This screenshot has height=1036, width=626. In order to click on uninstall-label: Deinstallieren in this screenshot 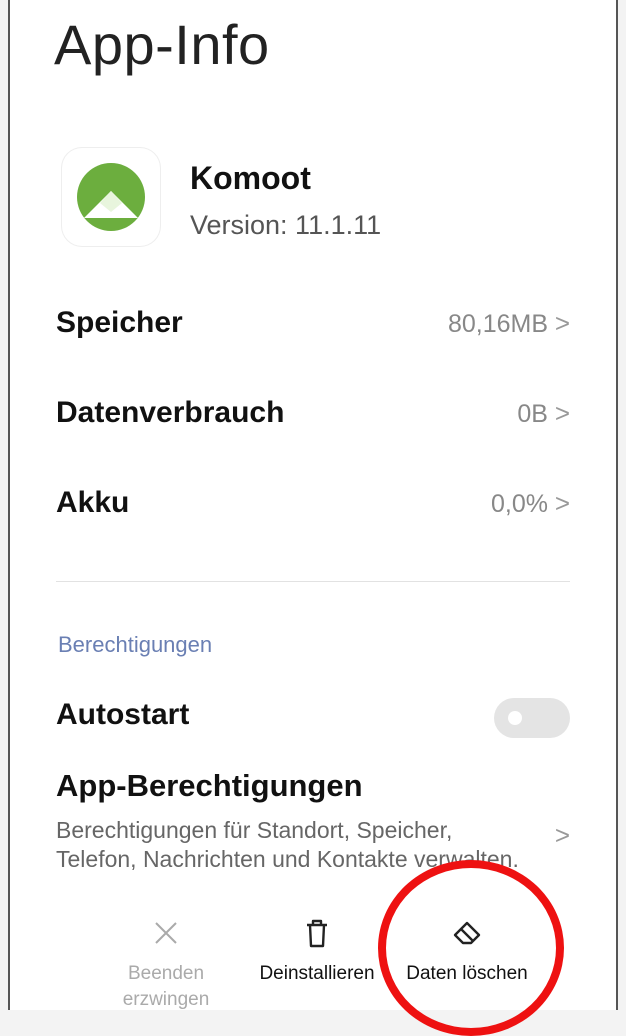, I will do `click(317, 973)`.